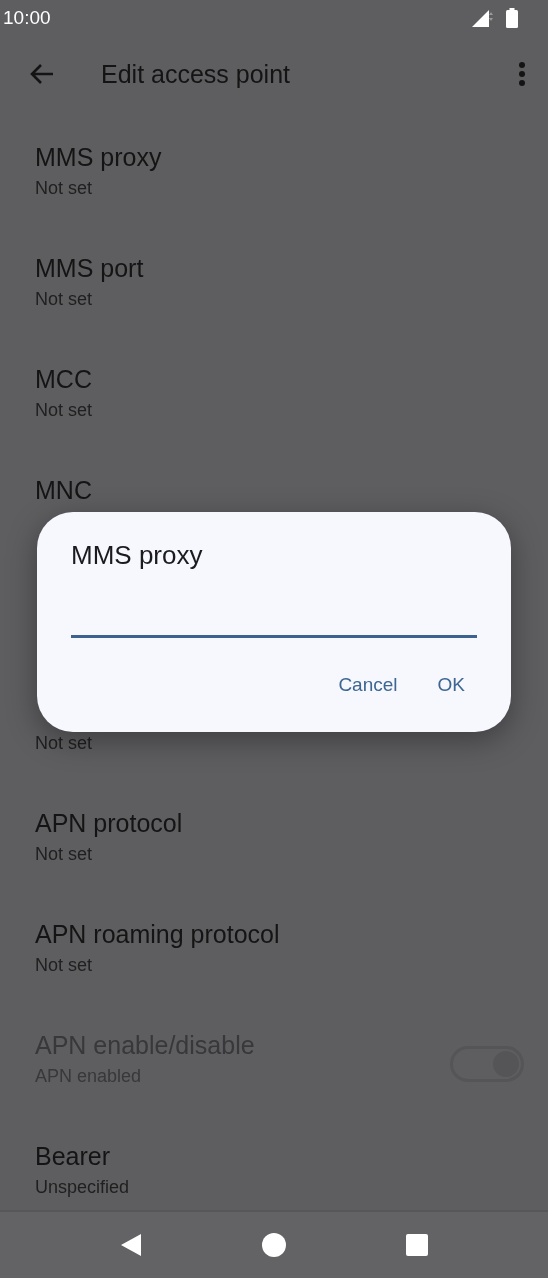 The width and height of the screenshot is (548, 1278). Describe the element at coordinates (522, 74) in the screenshot. I see `more-vertical-icon` at that location.